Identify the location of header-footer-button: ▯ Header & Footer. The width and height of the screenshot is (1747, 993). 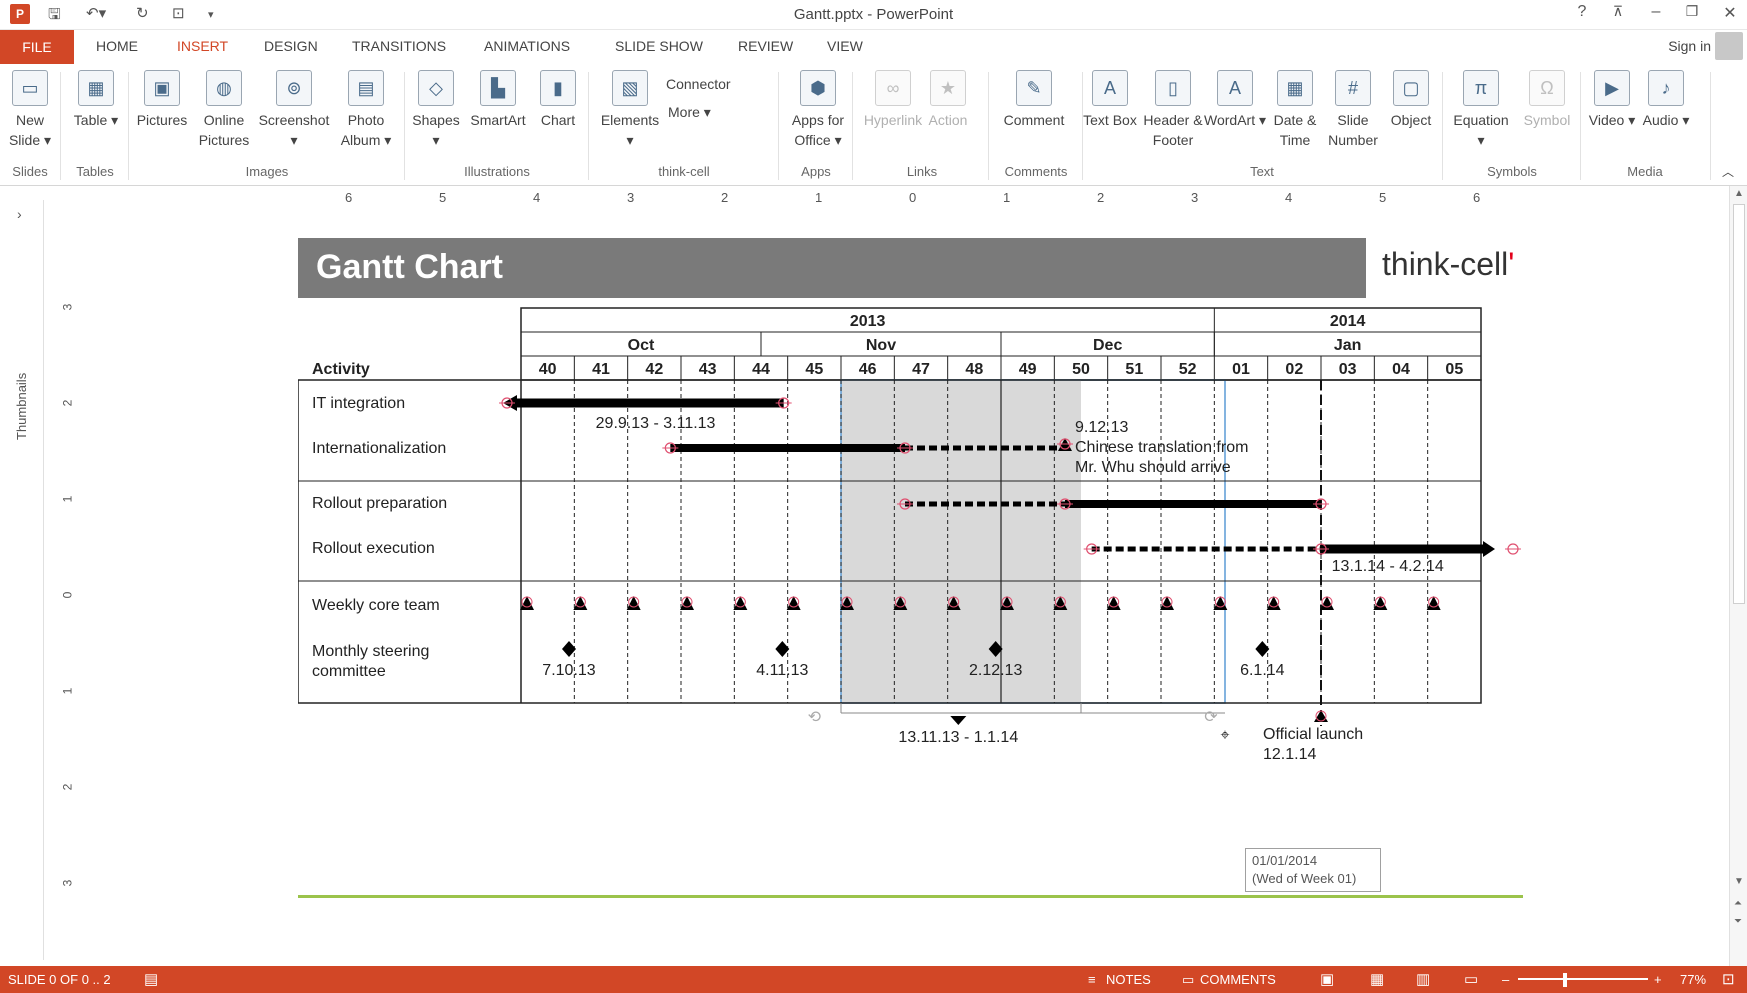
(1173, 108).